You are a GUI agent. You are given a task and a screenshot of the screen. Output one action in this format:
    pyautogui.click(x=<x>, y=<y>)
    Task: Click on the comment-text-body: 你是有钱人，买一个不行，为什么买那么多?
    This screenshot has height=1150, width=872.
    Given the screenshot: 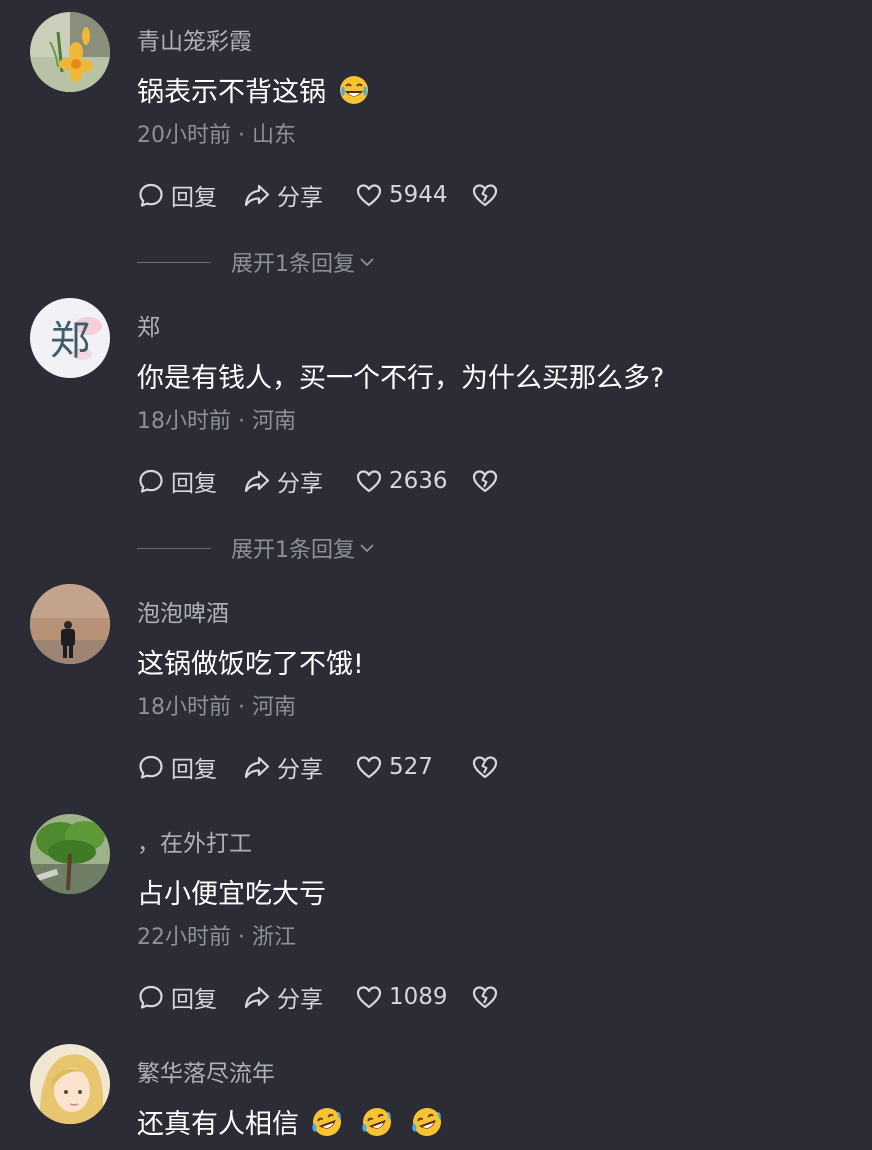 What is the action you would take?
    pyautogui.click(x=401, y=378)
    